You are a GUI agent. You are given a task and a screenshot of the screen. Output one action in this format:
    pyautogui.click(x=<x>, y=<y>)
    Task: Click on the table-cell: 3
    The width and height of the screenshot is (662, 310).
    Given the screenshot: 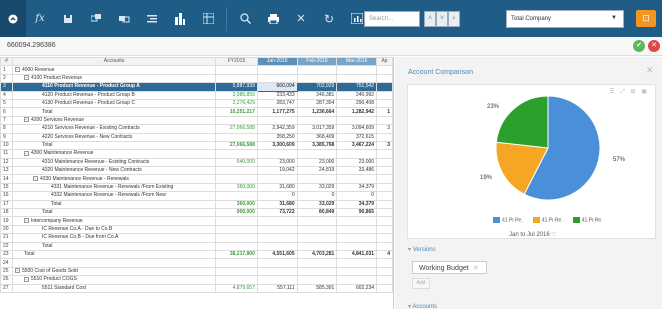 What is the action you would take?
    pyautogui.click(x=384, y=145)
    